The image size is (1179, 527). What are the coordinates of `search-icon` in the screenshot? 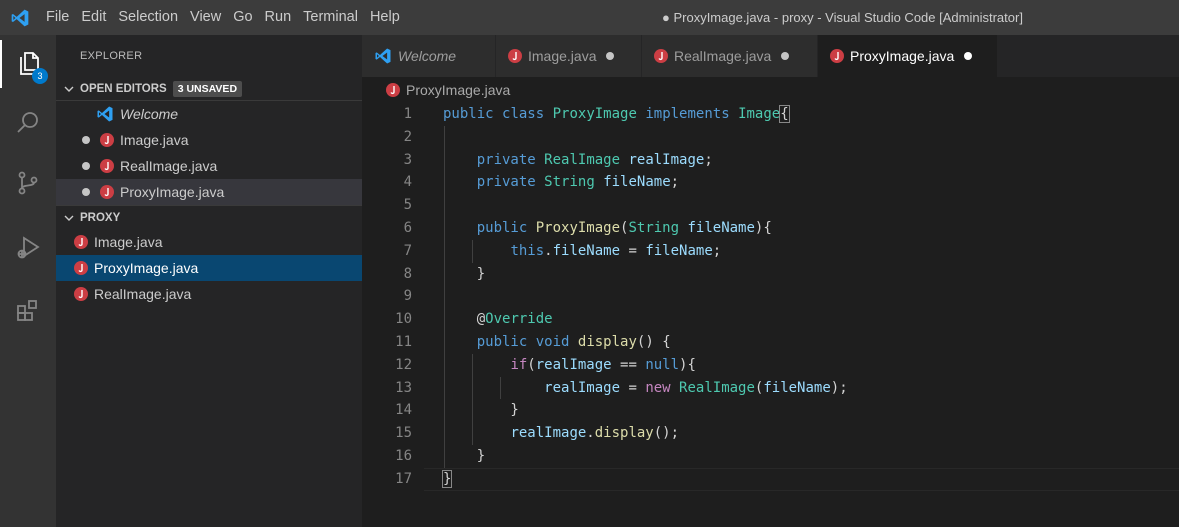 It's located at (28, 124).